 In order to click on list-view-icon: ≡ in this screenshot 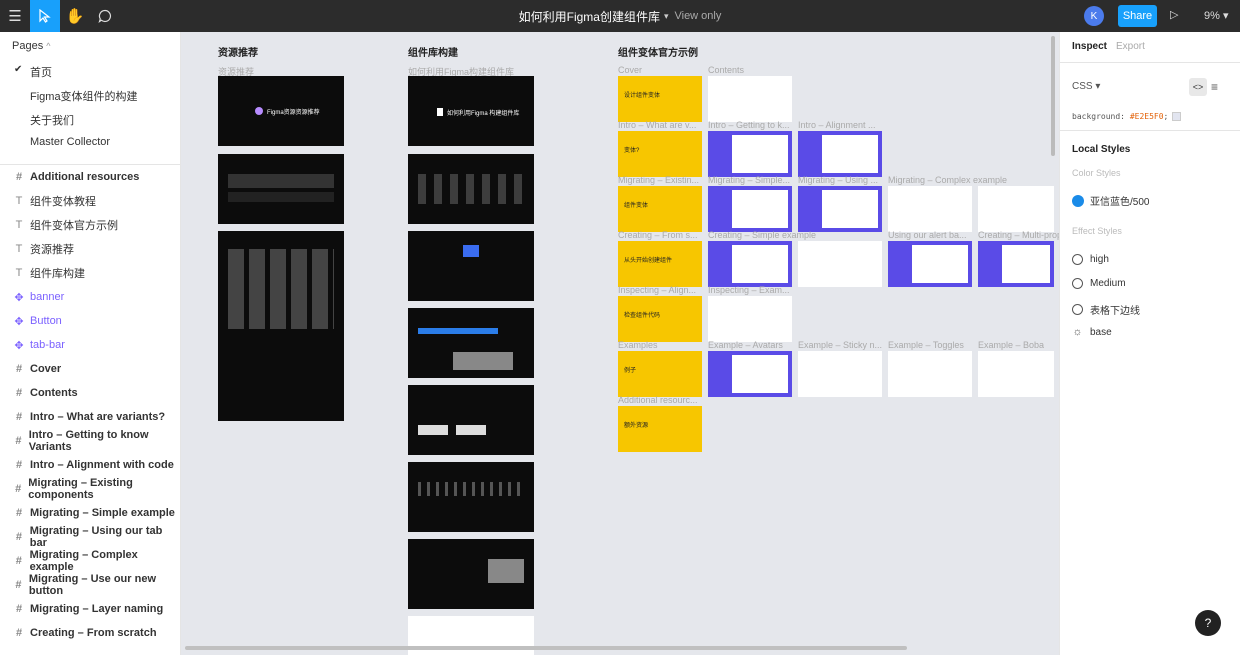, I will do `click(1214, 87)`.